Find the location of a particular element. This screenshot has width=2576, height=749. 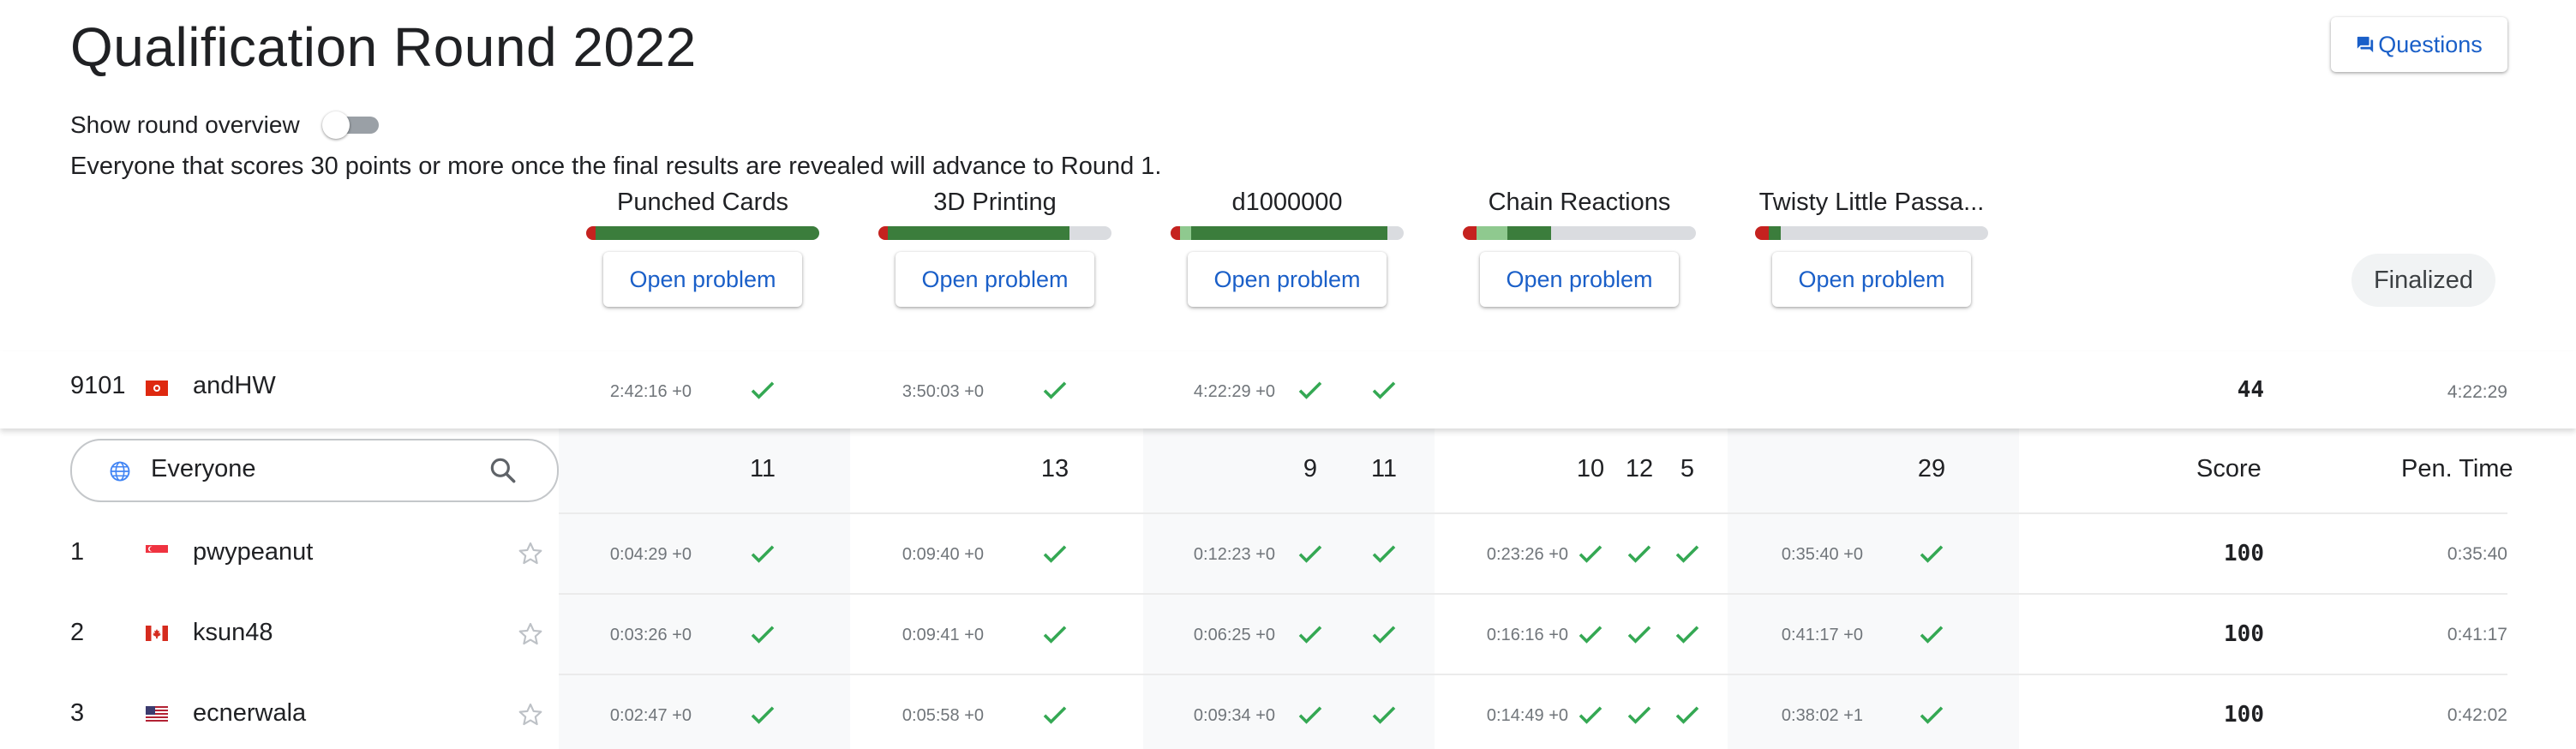

canada-flag-icon is located at coordinates (157, 633).